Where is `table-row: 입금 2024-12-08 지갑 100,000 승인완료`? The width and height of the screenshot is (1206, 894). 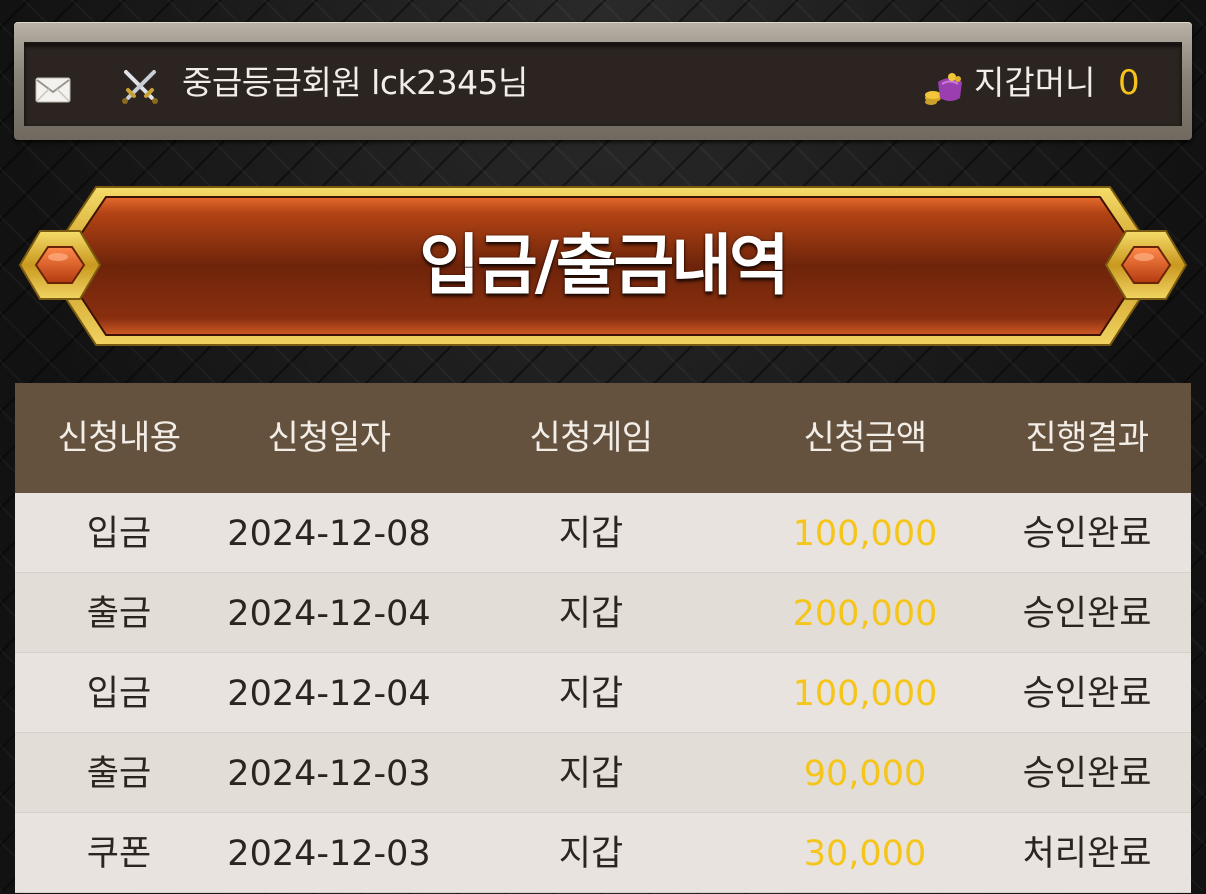 table-row: 입금 2024-12-08 지갑 100,000 승인완료 is located at coordinates (603, 533).